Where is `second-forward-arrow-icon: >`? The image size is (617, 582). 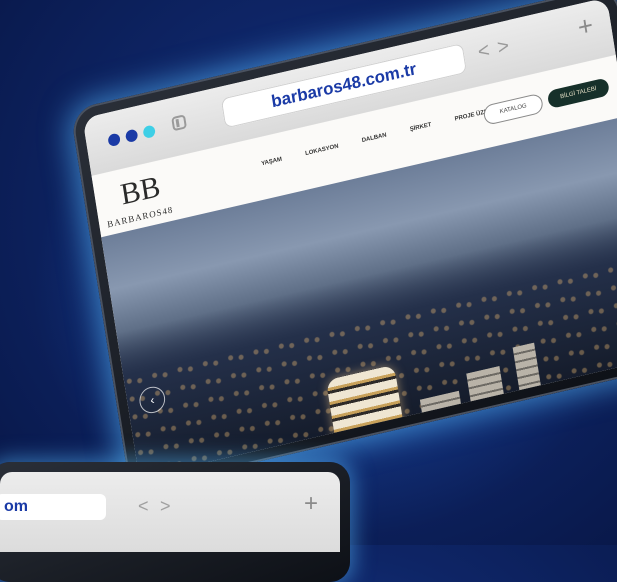 second-forward-arrow-icon: > is located at coordinates (165, 506).